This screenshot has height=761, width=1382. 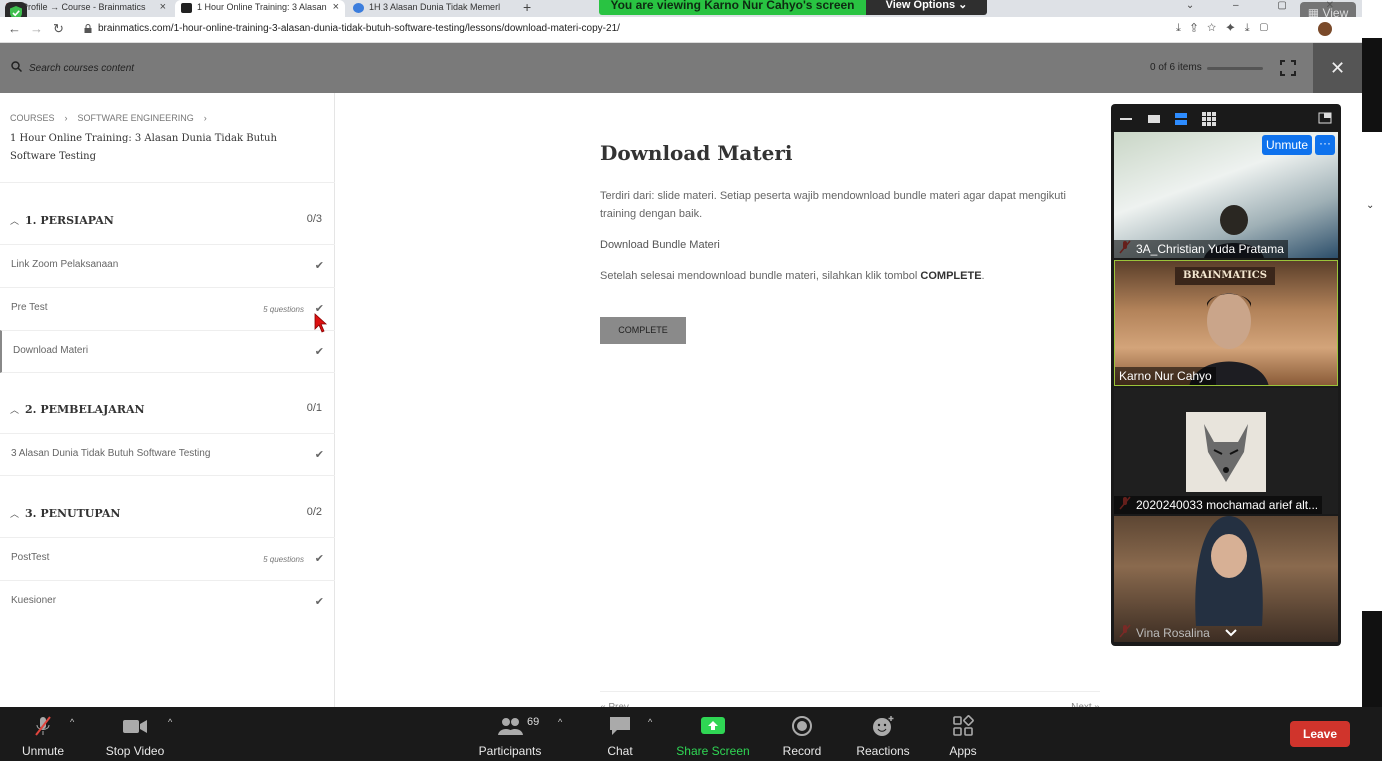 I want to click on lesson-posttest: PostTest 5 questions ✔, so click(x=167, y=558).